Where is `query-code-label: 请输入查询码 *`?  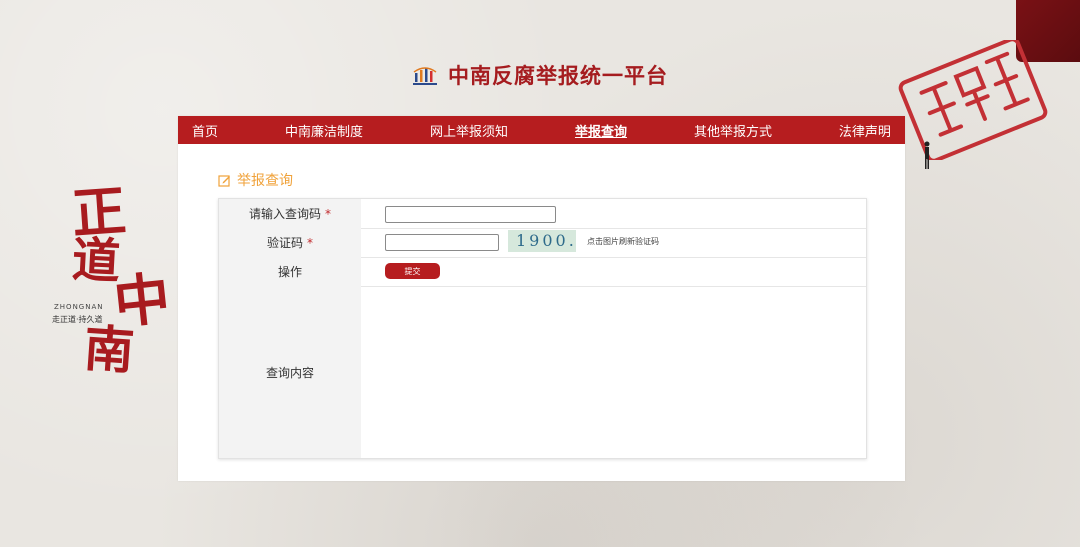
query-code-label: 请输入查询码 * is located at coordinates (290, 213).